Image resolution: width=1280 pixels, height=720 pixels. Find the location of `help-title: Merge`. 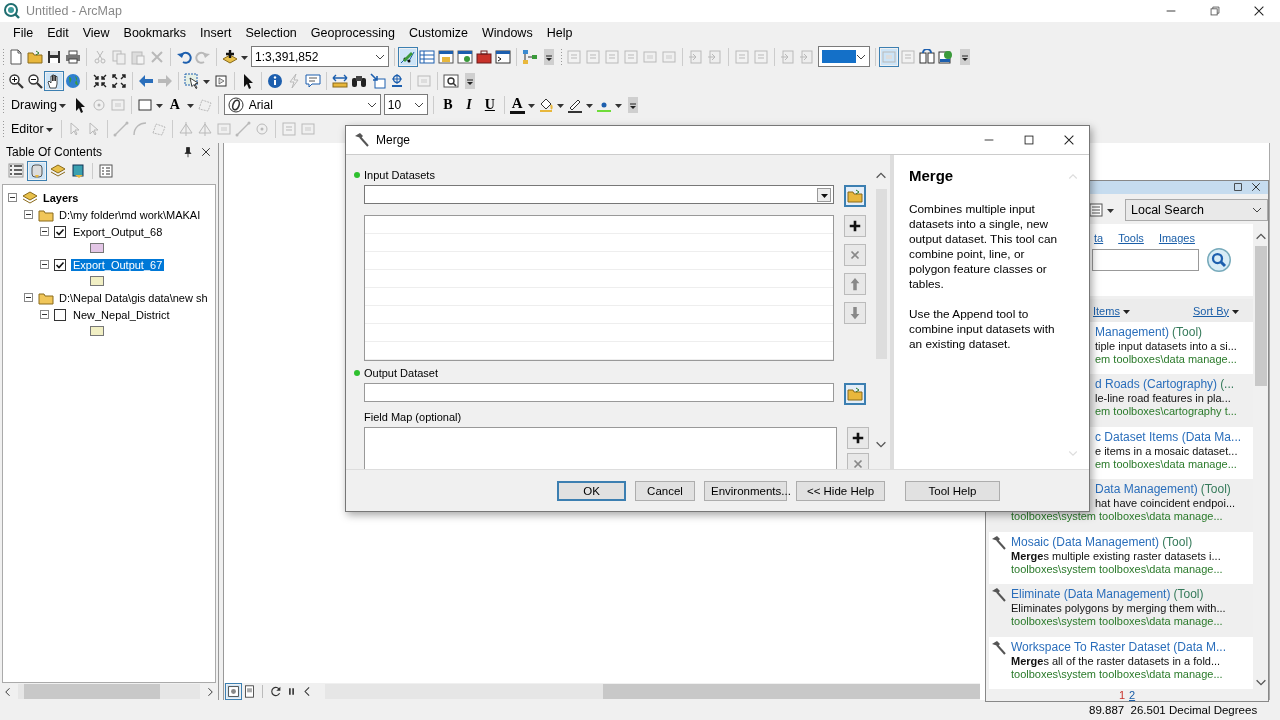

help-title: Merge is located at coordinates (932, 175).